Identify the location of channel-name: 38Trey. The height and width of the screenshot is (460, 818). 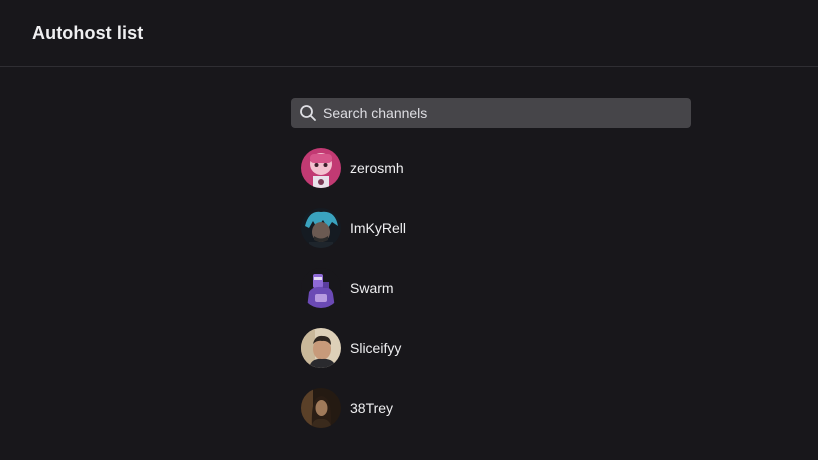
(371, 408).